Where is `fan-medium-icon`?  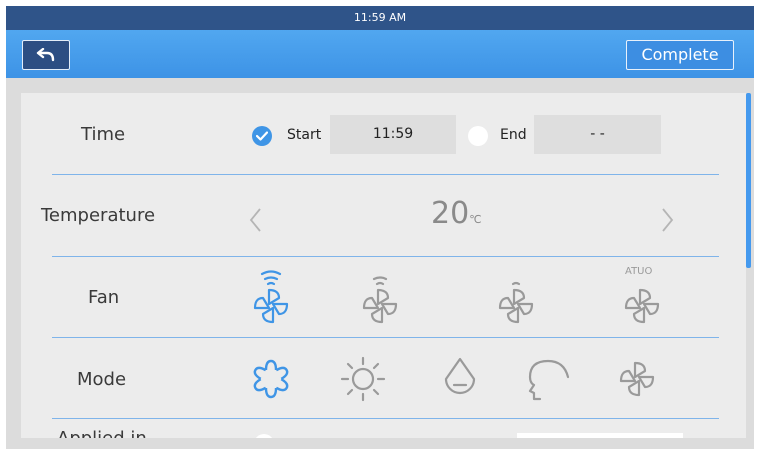
fan-medium-icon is located at coordinates (380, 297).